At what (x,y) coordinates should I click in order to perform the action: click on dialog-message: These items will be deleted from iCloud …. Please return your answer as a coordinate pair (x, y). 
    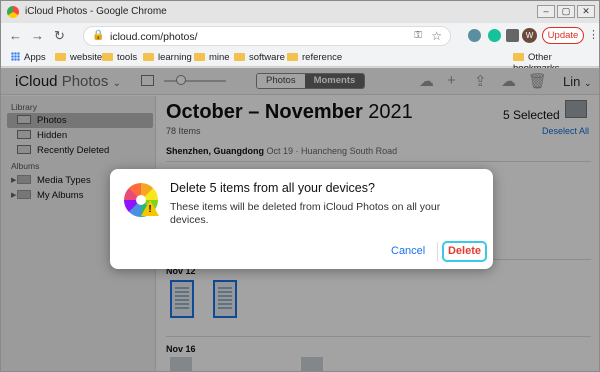
    Looking at the image, I should click on (305, 213).